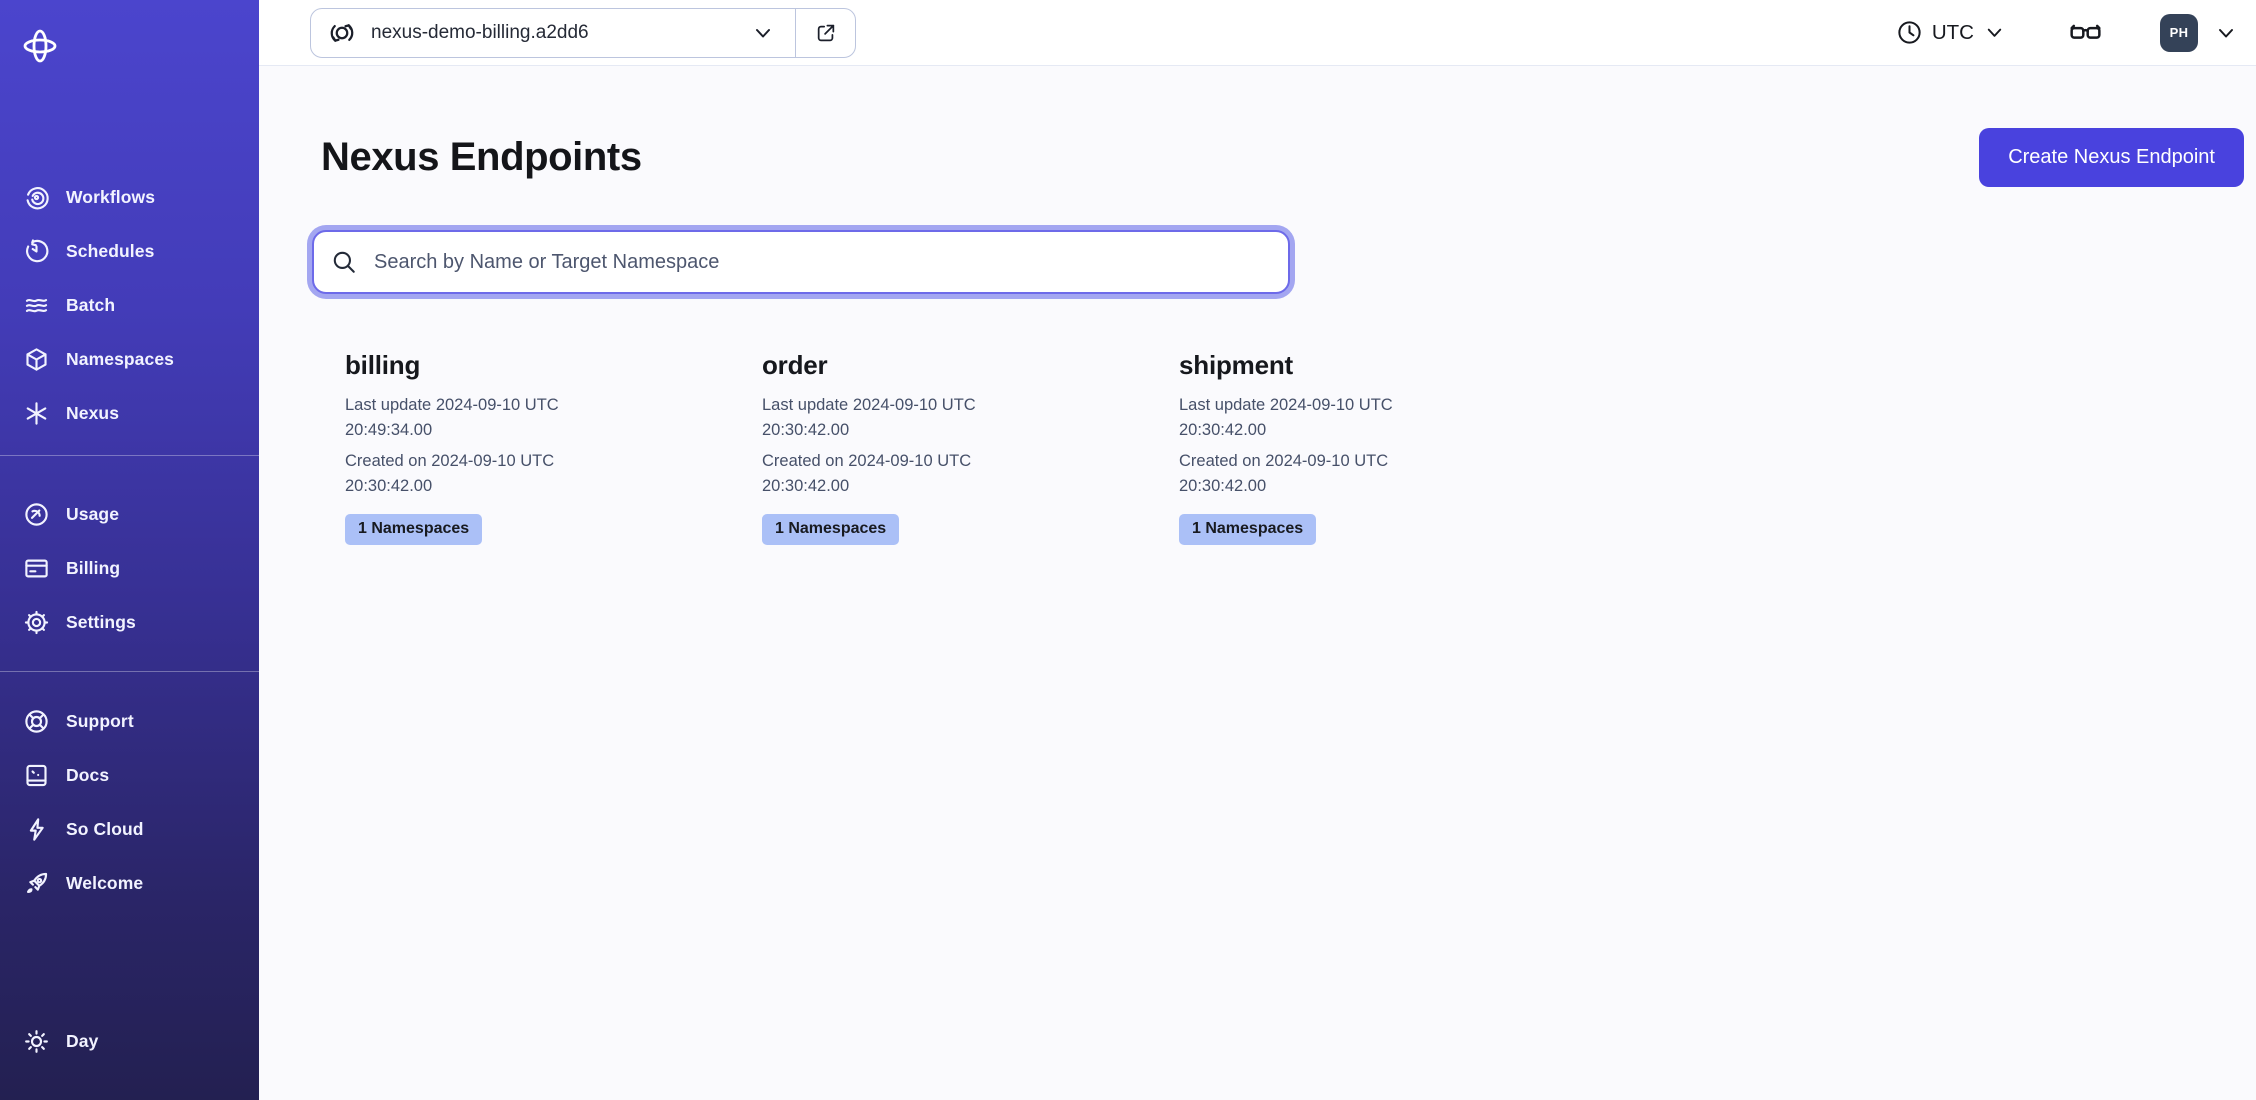 This screenshot has height=1100, width=2256. I want to click on sidebar-nav-account: Usage Billing Settings, so click(129, 552).